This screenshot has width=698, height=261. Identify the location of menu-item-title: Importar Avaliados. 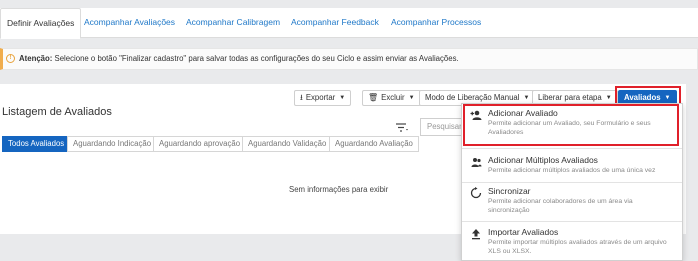
(523, 232).